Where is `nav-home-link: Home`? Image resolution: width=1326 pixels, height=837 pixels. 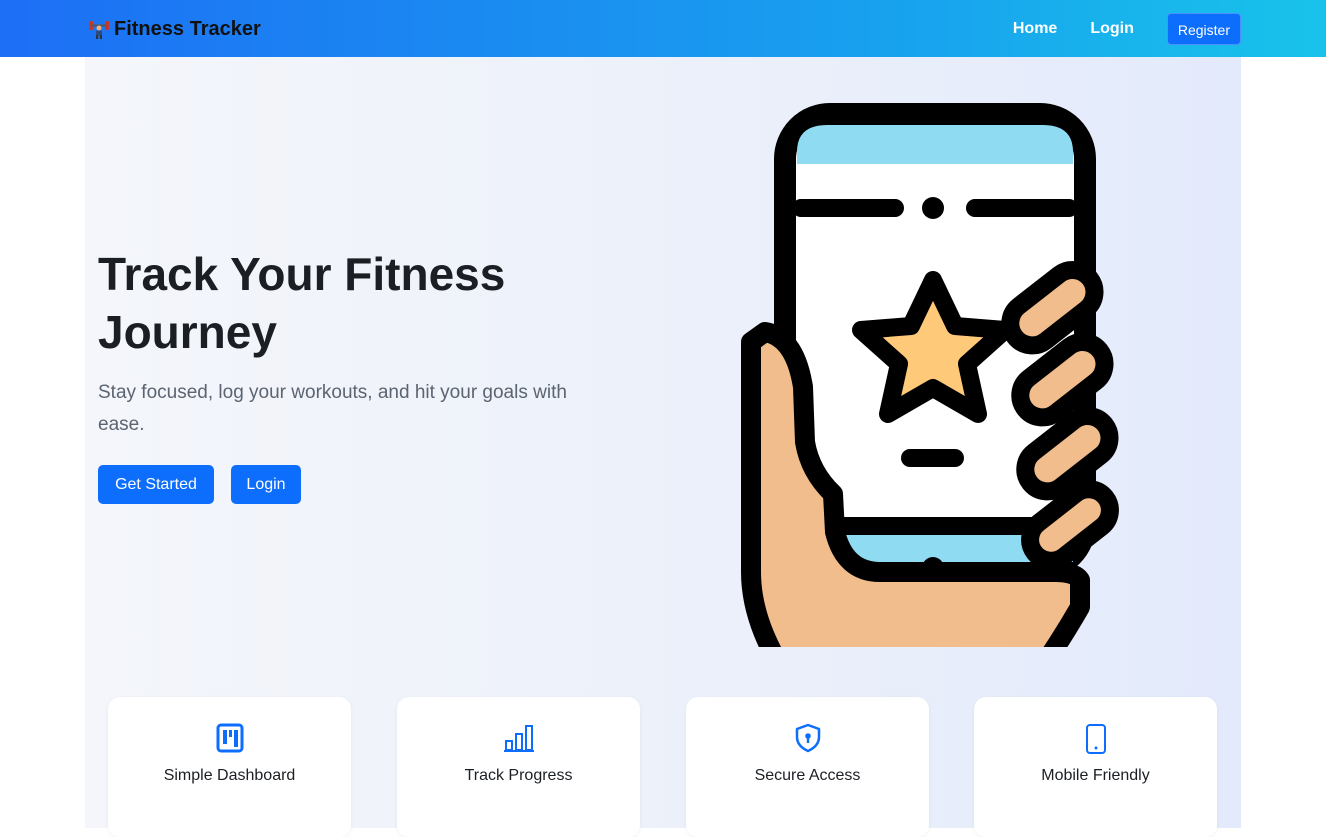 nav-home-link: Home is located at coordinates (1035, 29).